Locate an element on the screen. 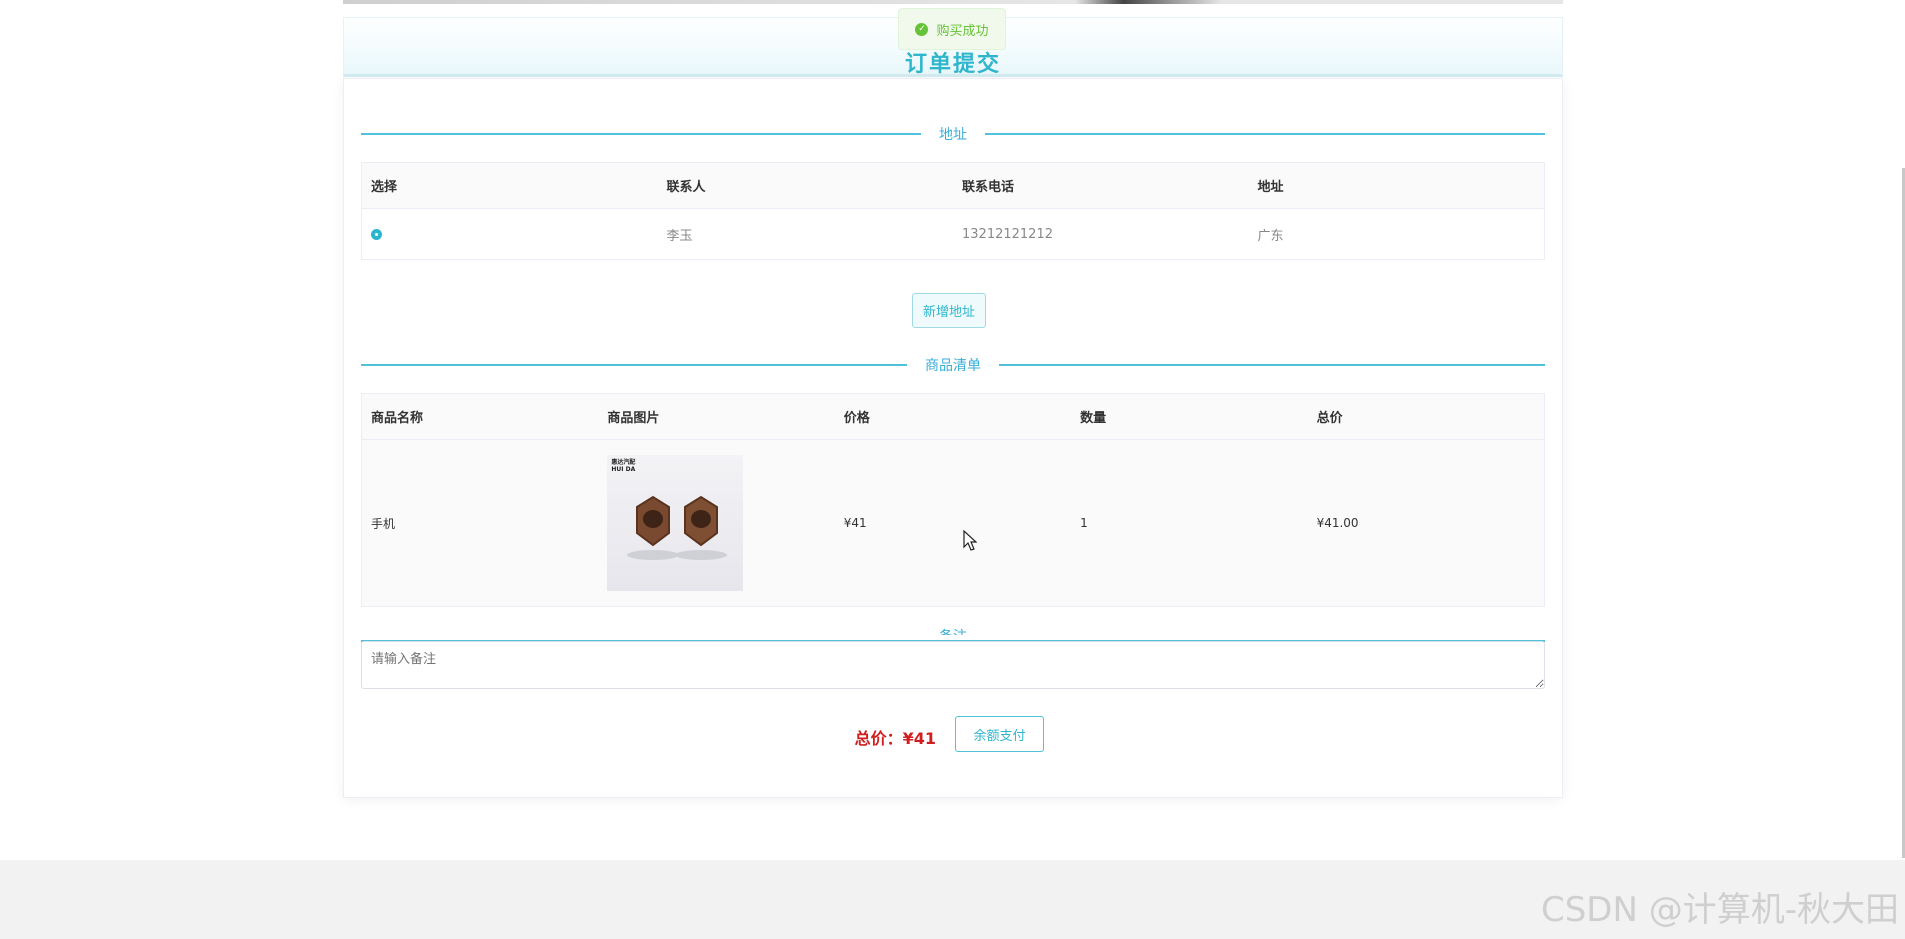 The height and width of the screenshot is (939, 1905). product-name-cell: 手机 is located at coordinates (383, 523).